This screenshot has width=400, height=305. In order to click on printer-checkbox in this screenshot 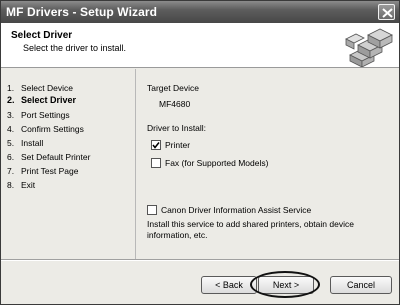, I will do `click(156, 145)`.